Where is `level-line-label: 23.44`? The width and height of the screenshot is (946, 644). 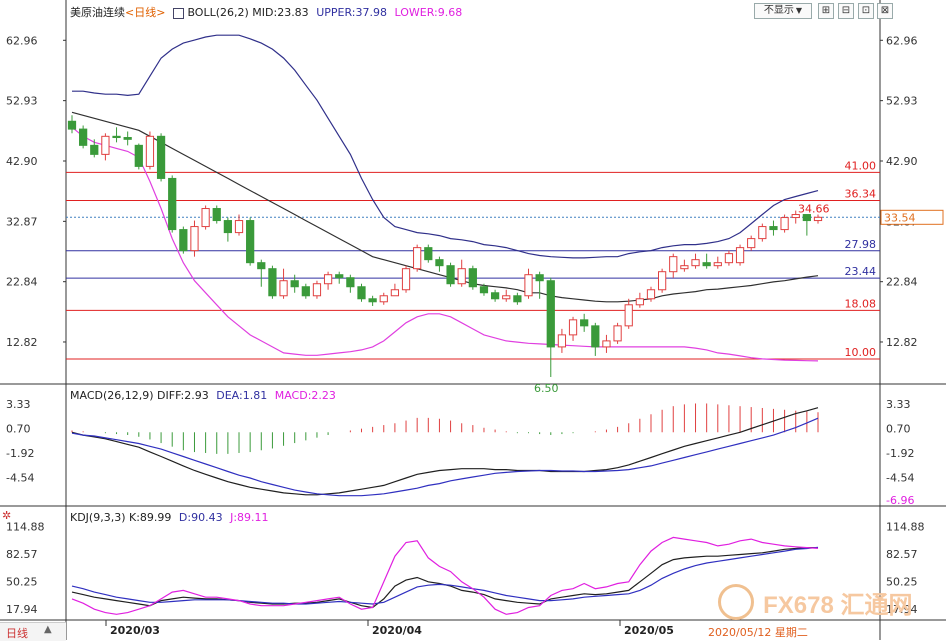 level-line-label: 23.44 is located at coordinates (861, 271).